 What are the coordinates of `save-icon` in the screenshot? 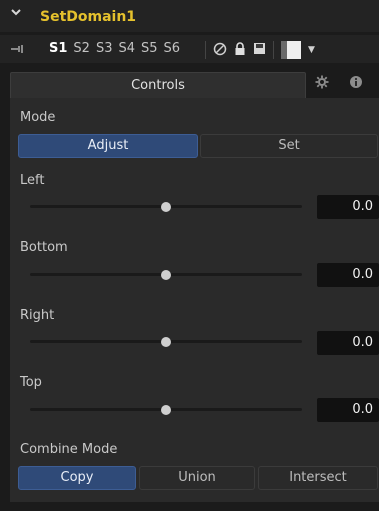 It's located at (259, 50).